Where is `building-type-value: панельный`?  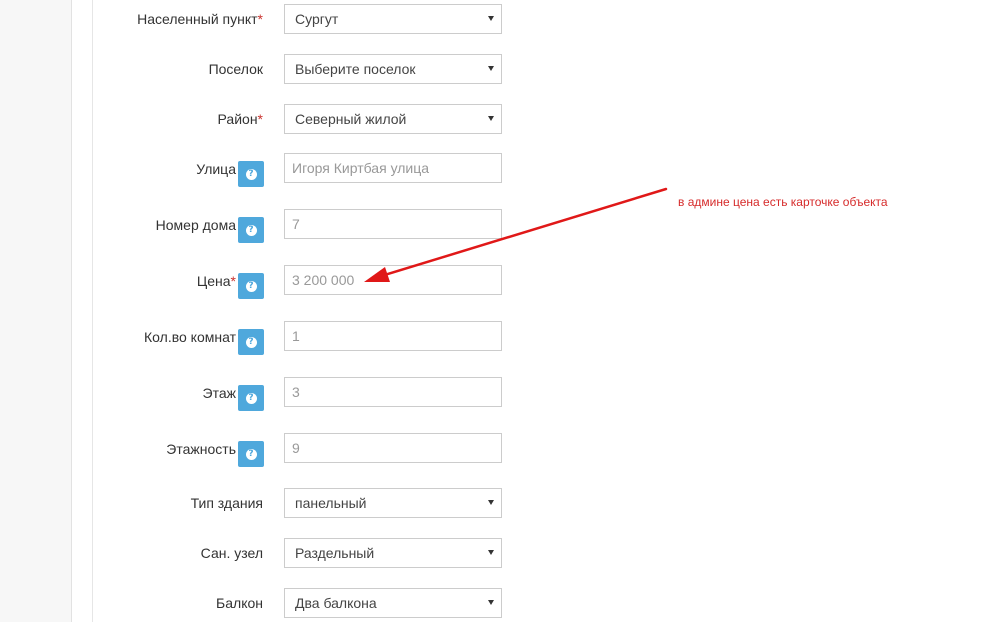
building-type-value: панельный is located at coordinates (331, 503).